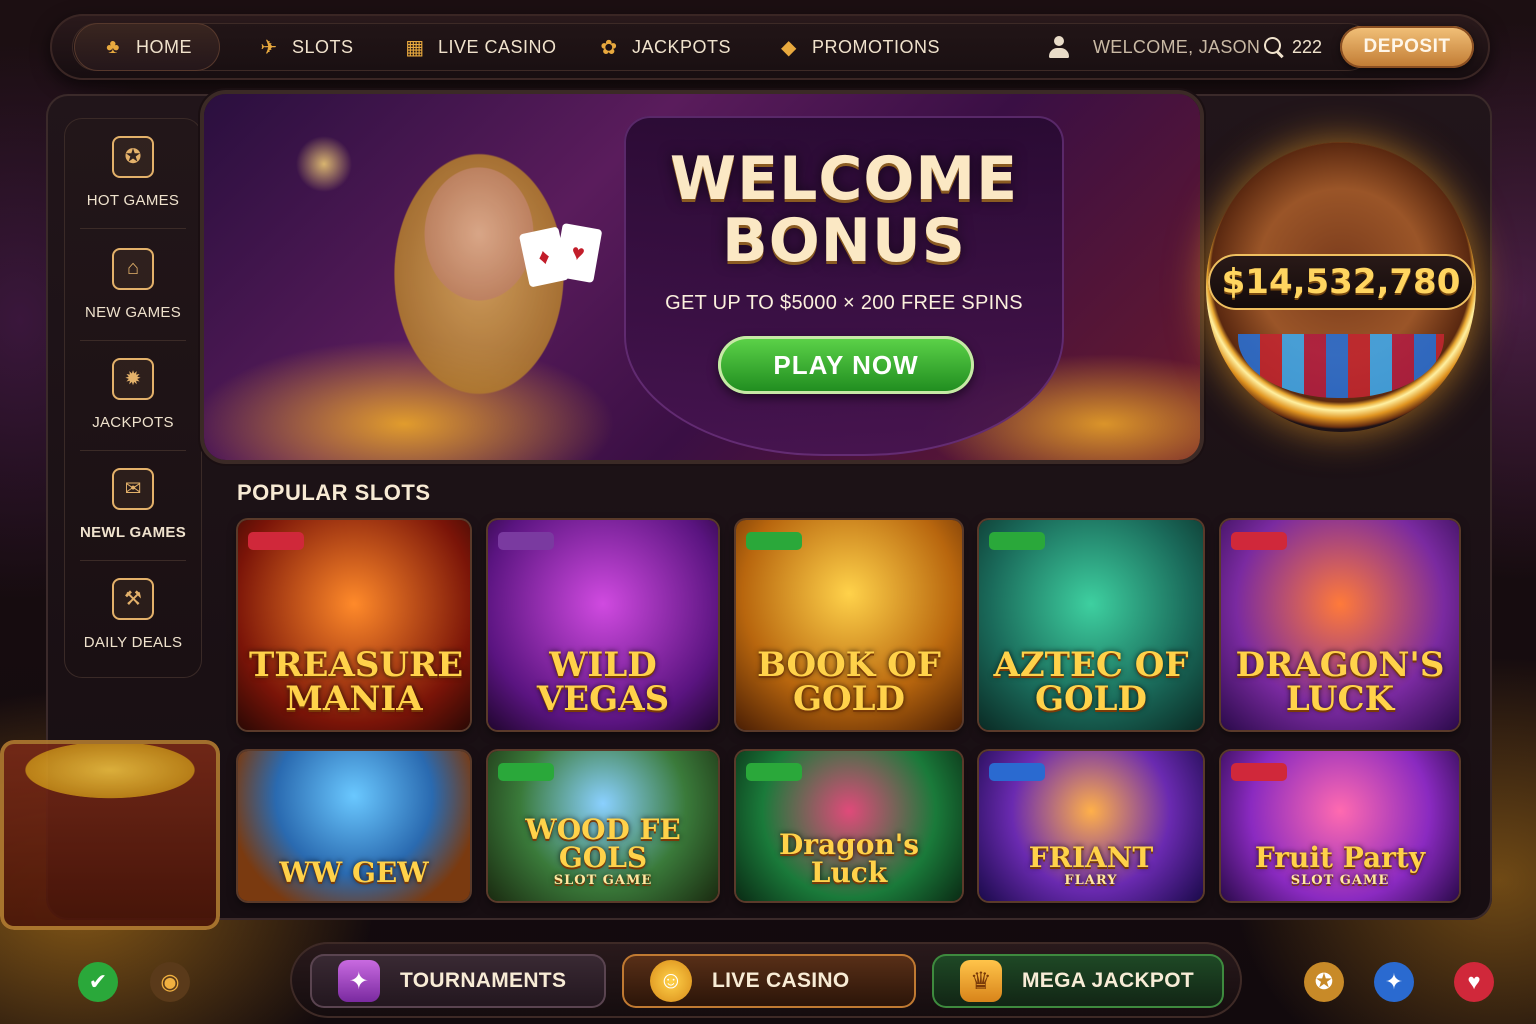 This screenshot has height=1024, width=1536. What do you see at coordinates (354, 826) in the screenshot?
I see `slot-tile: WW GEW` at bounding box center [354, 826].